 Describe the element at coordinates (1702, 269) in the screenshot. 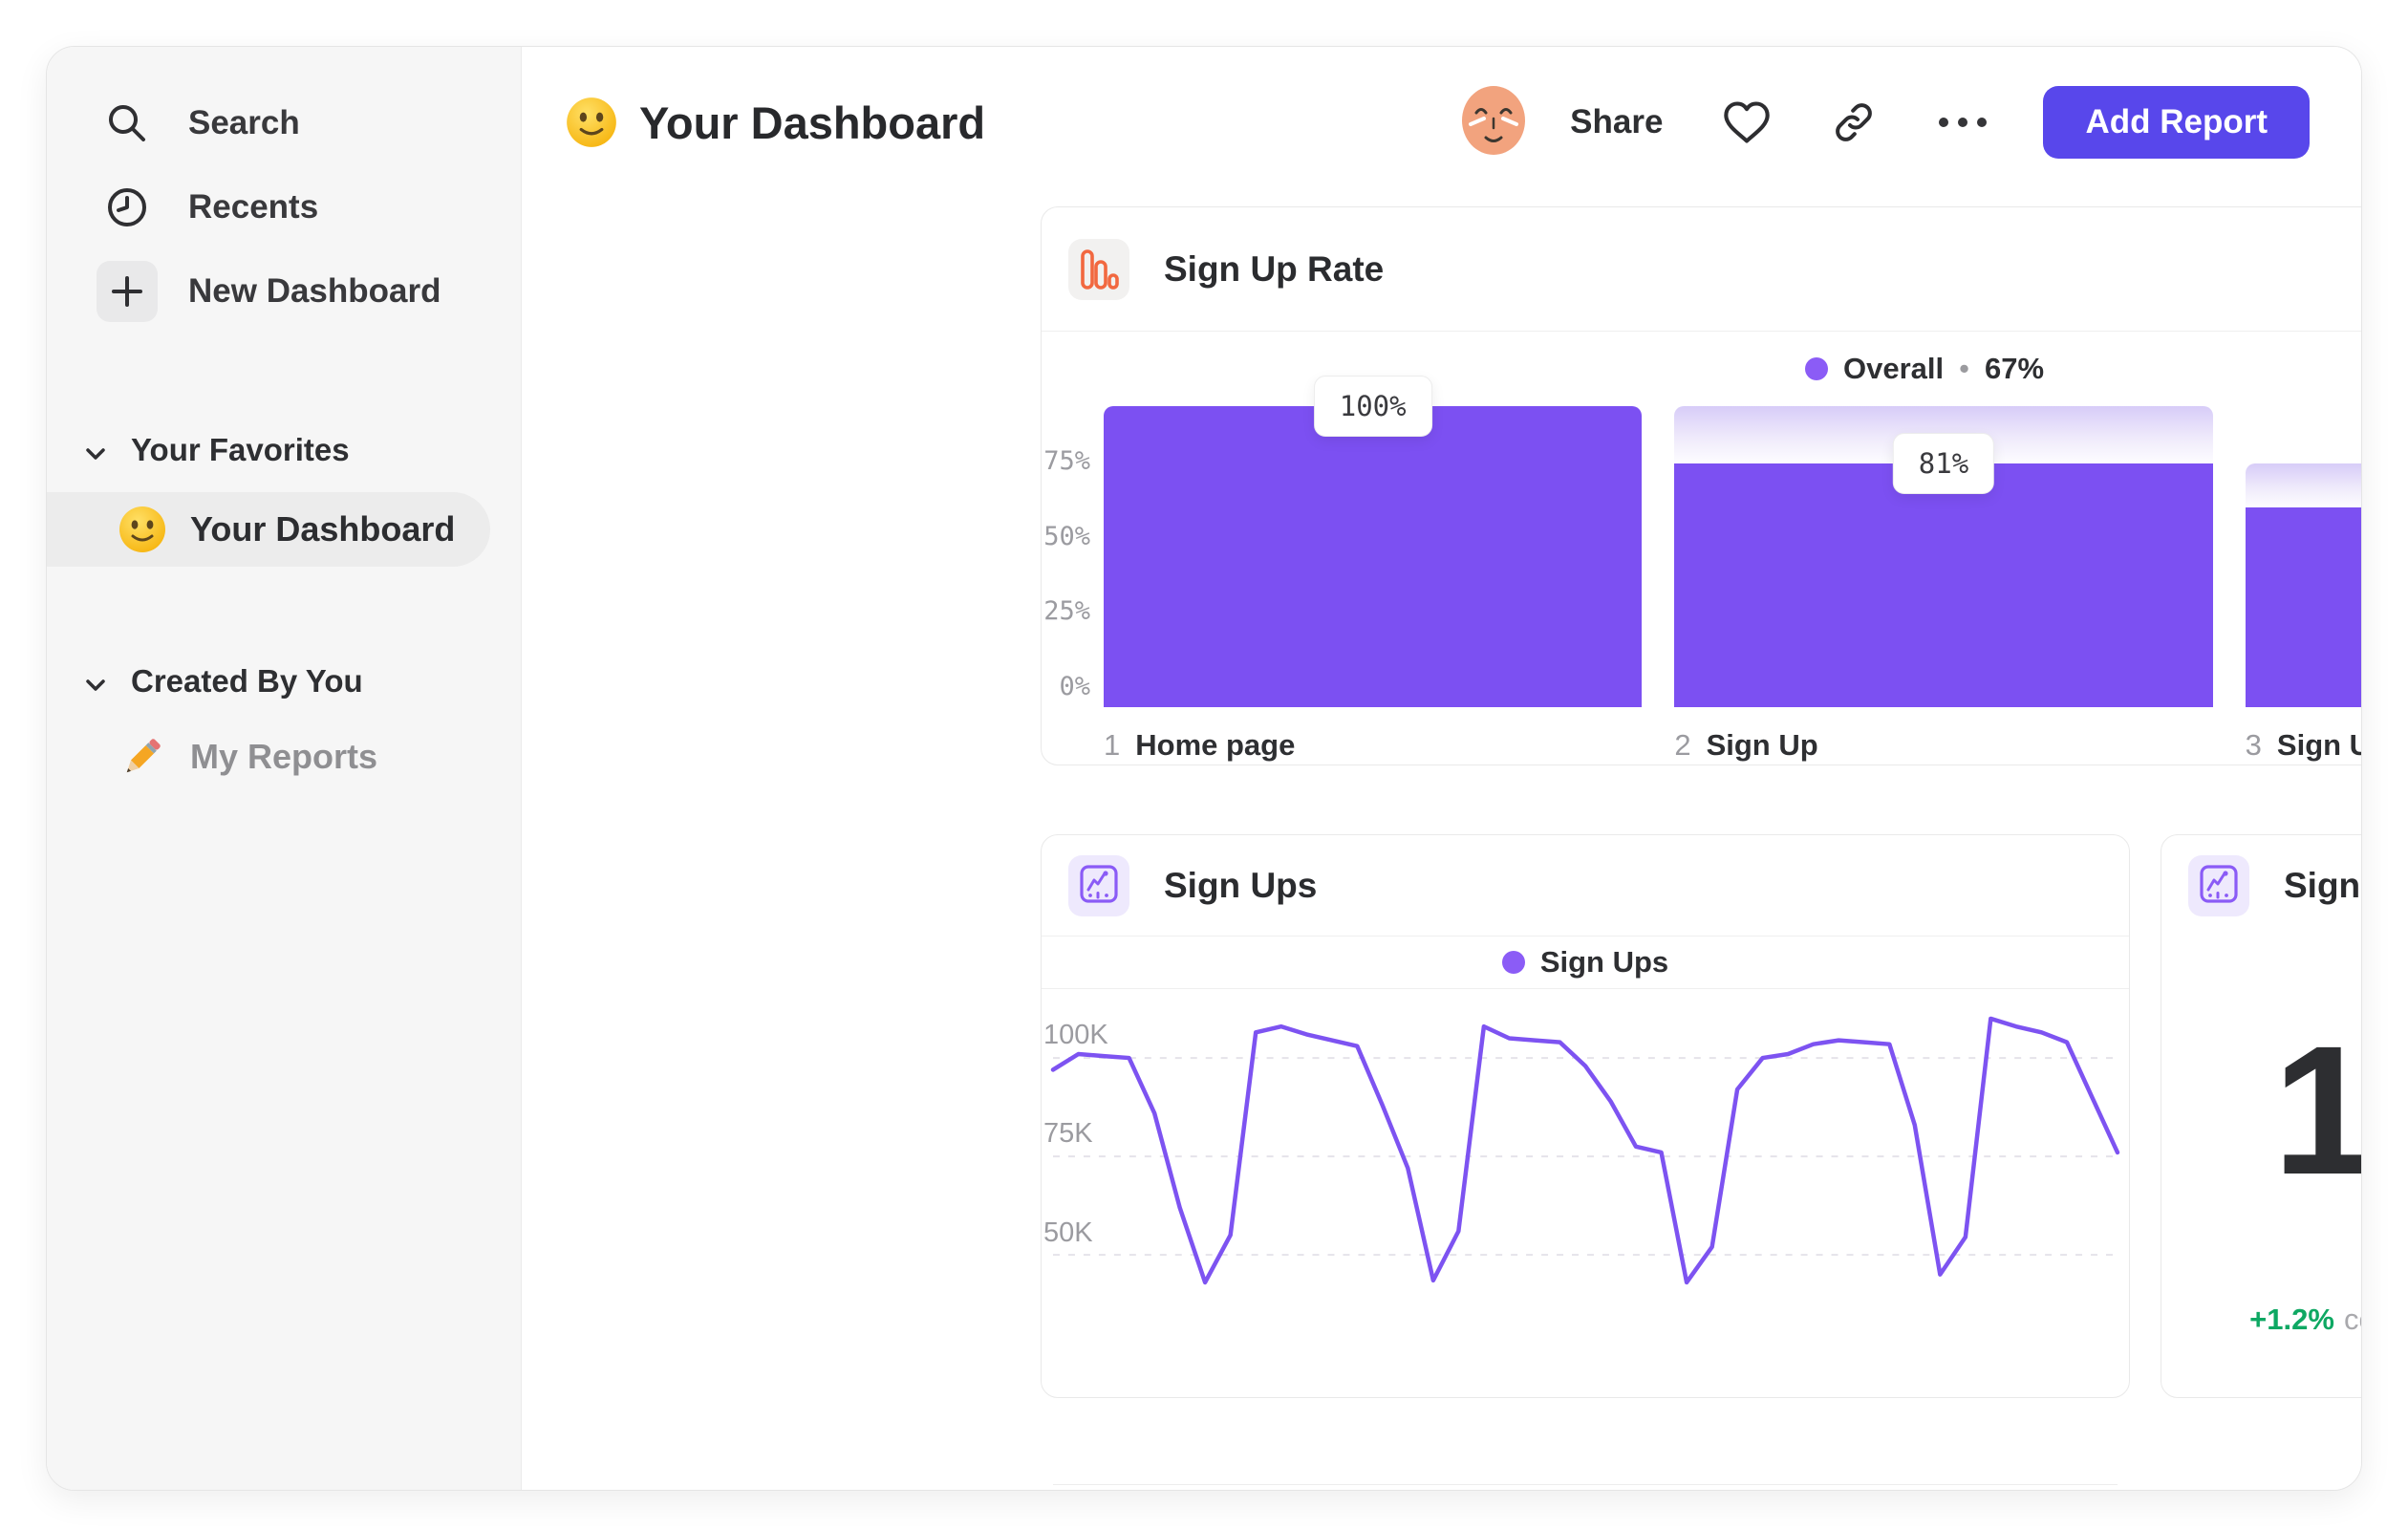

I see `card-header: Sign Up Rate` at that location.